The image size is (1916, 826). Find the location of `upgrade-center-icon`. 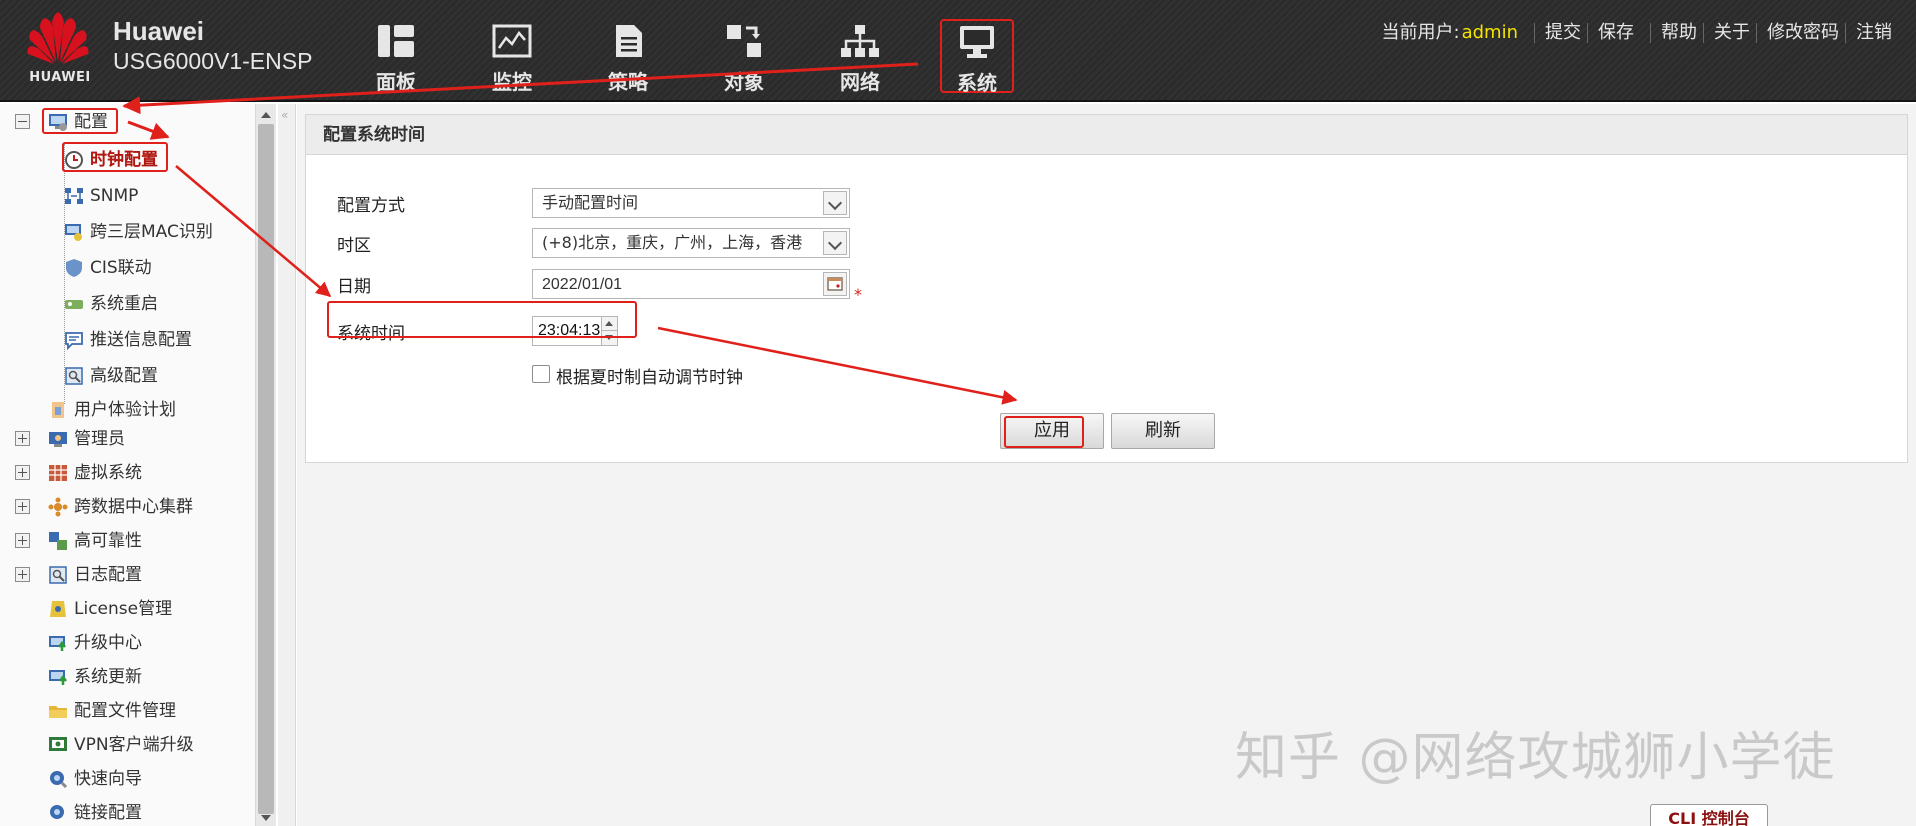

upgrade-center-icon is located at coordinates (57, 643).